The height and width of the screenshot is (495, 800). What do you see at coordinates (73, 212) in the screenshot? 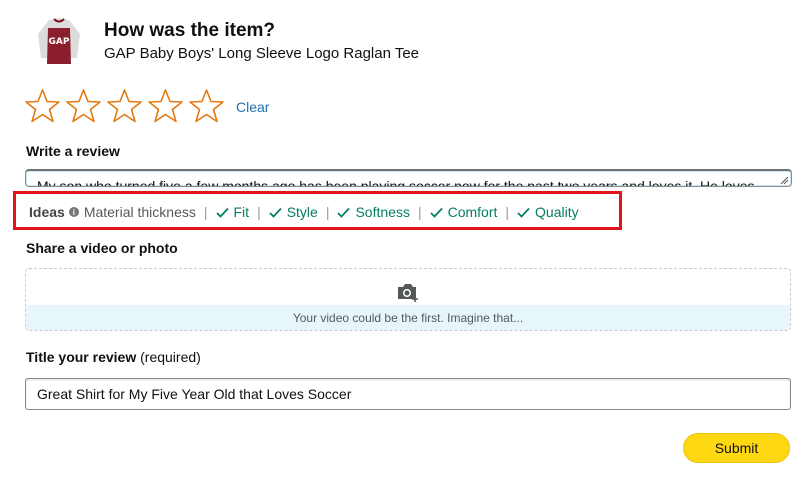
I see `info-icon: i` at bounding box center [73, 212].